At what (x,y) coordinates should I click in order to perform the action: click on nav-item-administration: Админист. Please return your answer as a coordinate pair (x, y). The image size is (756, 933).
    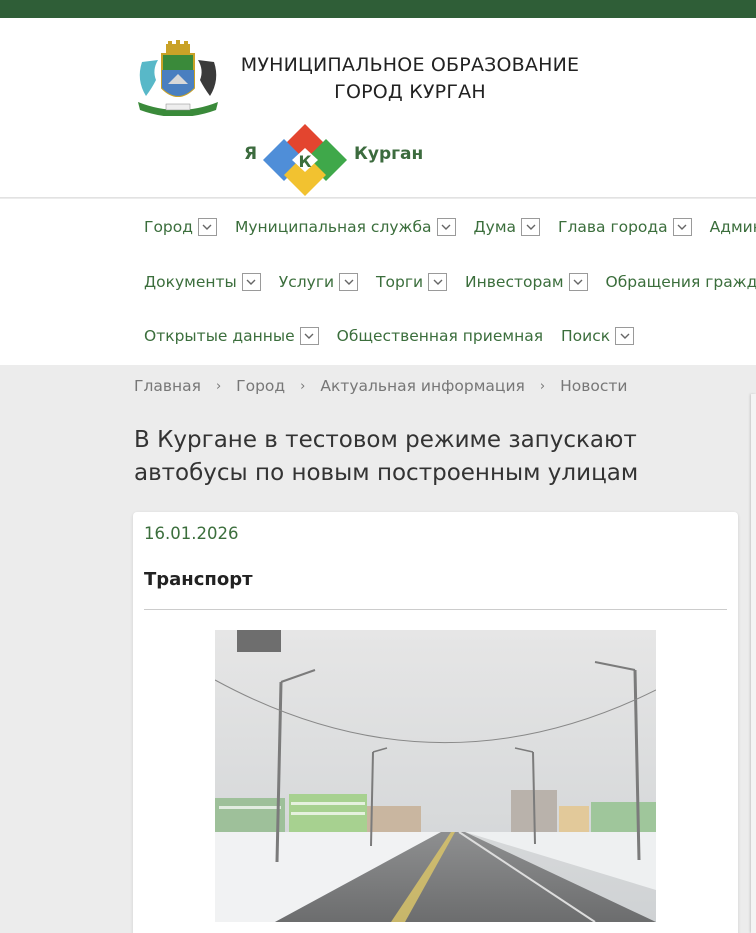
    Looking at the image, I should click on (733, 227).